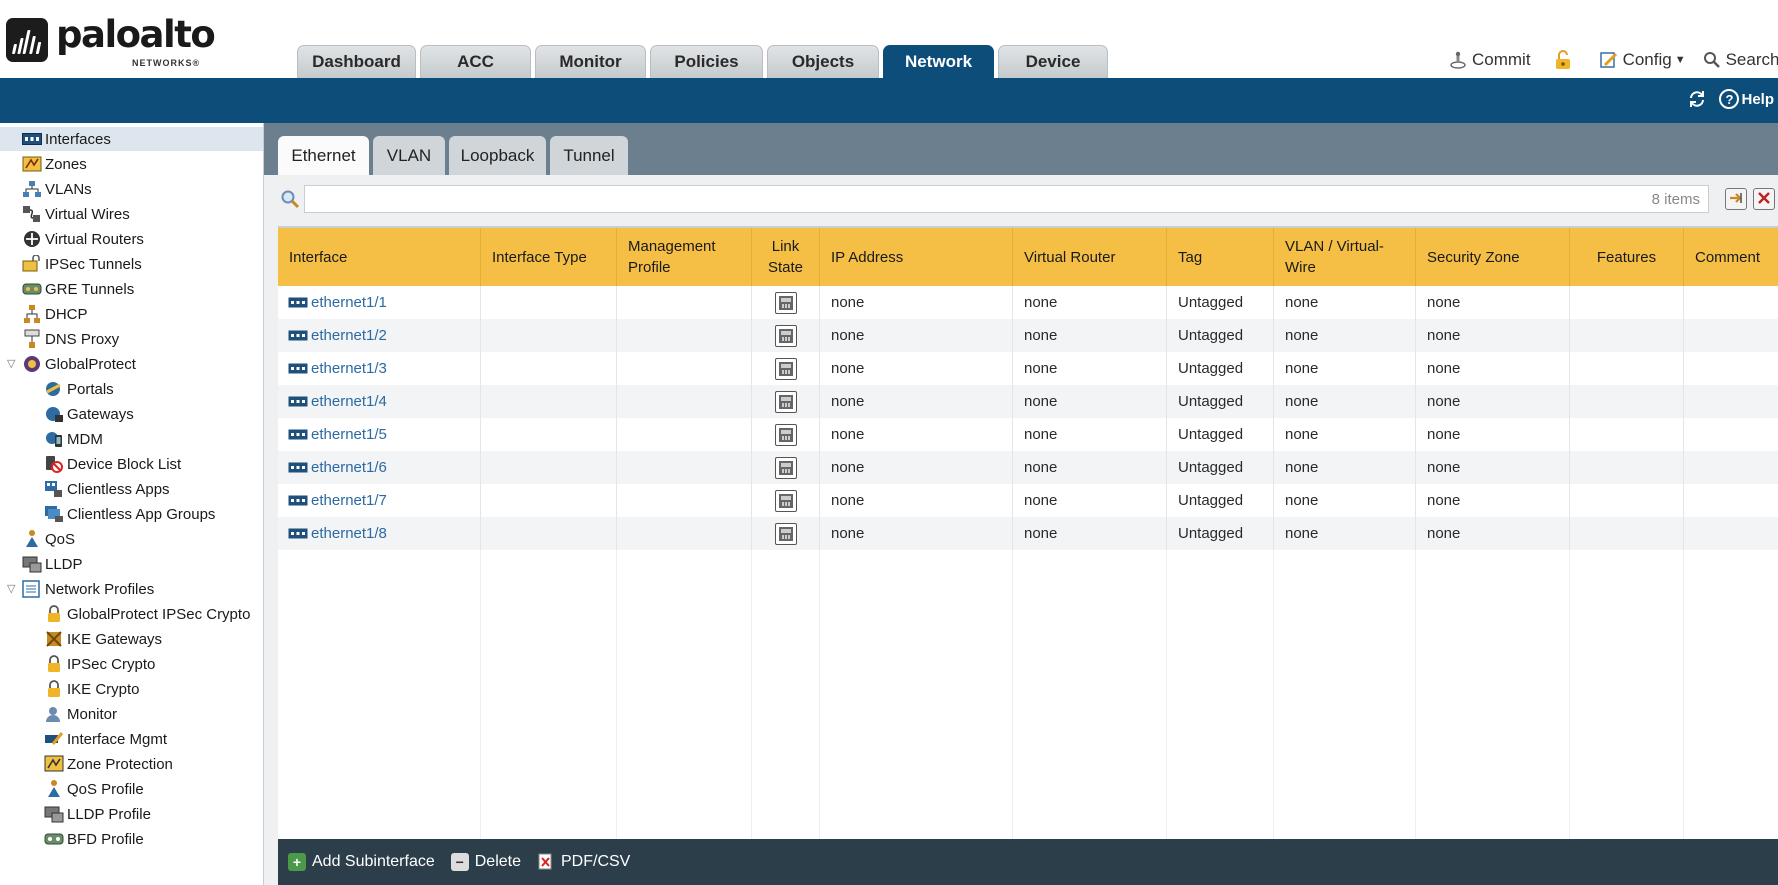 This screenshot has height=885, width=1778. Describe the element at coordinates (94, 789) in the screenshot. I see `sidebar-item-qos-profile: QoS Profile` at that location.